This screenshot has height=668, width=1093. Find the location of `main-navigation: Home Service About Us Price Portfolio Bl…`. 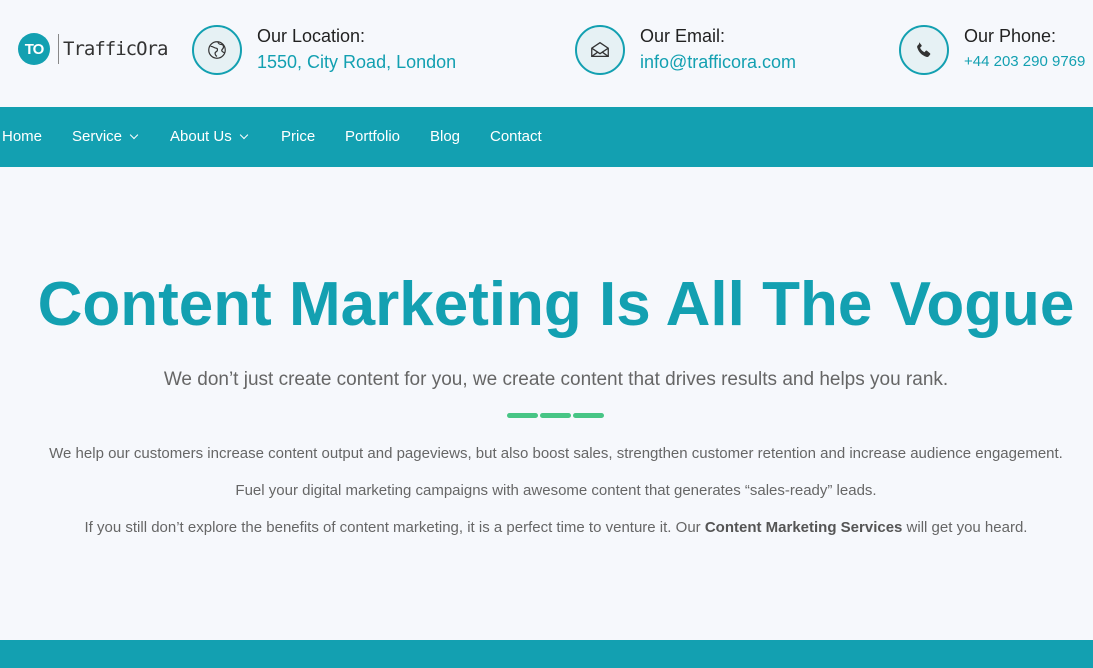

main-navigation: Home Service About Us Price Portfolio Bl… is located at coordinates (546, 137).